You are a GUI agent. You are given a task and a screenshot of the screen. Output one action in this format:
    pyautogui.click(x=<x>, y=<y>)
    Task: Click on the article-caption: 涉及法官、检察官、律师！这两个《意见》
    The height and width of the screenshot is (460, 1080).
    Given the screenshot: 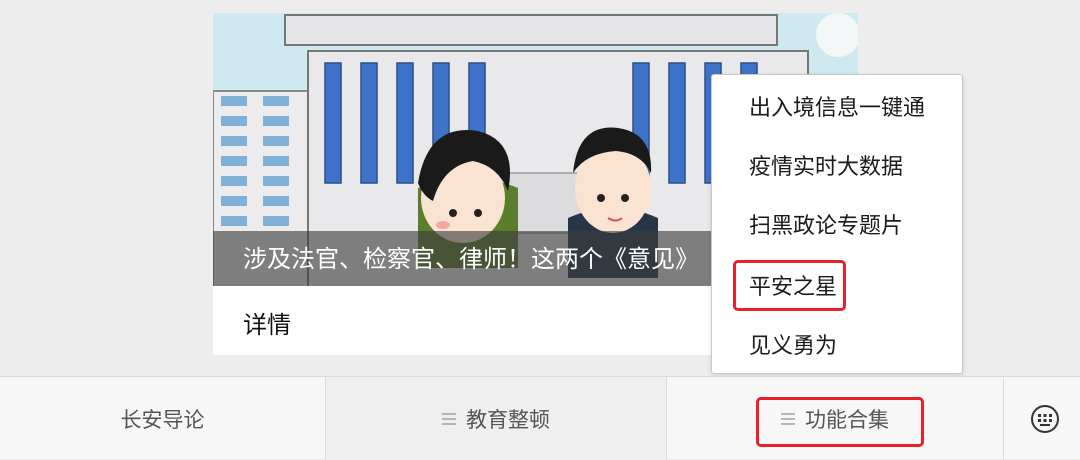 What is the action you would take?
    pyautogui.click(x=471, y=259)
    